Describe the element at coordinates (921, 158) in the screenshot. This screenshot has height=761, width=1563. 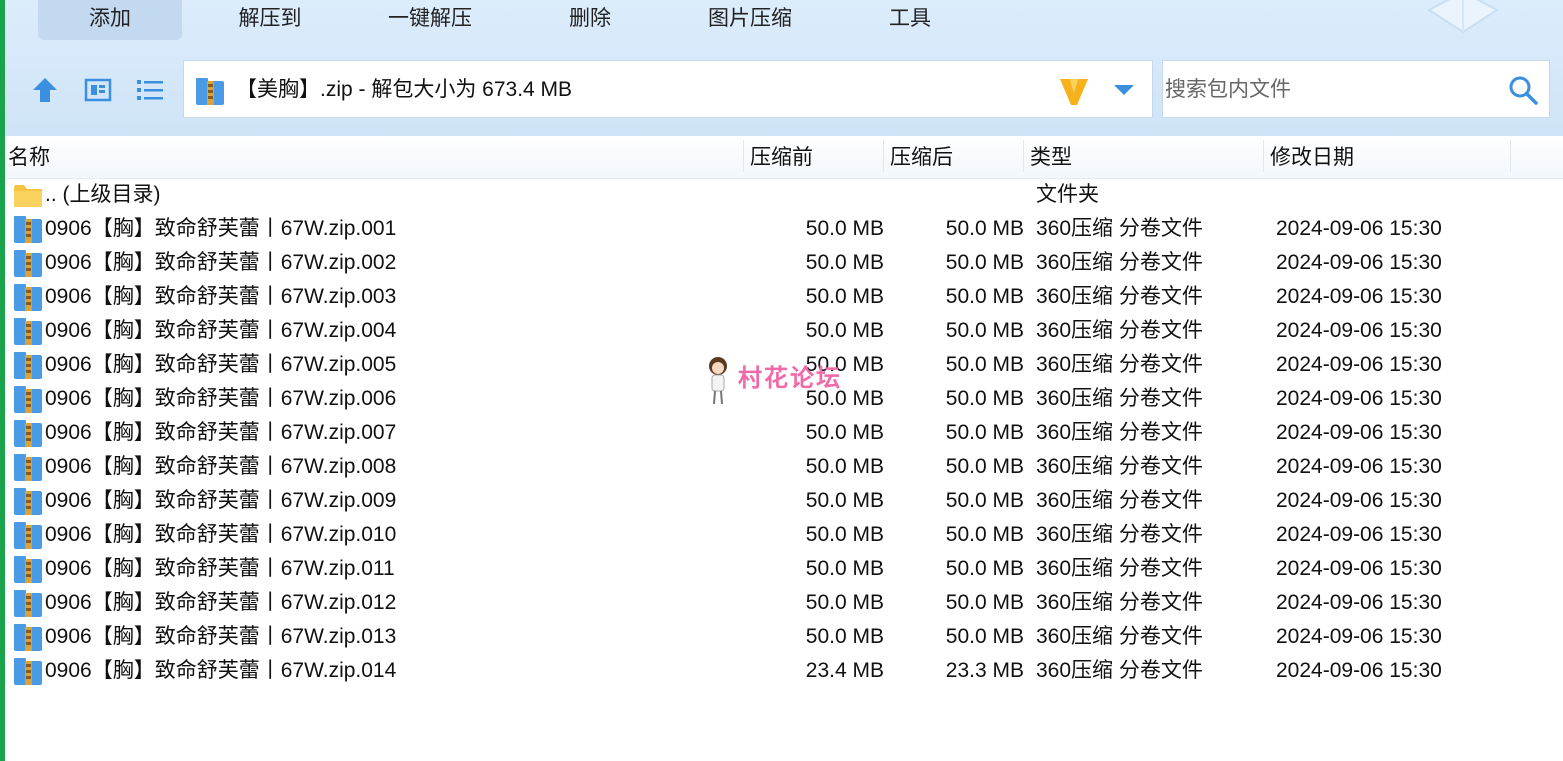
I see `column-size-after: 压缩后` at that location.